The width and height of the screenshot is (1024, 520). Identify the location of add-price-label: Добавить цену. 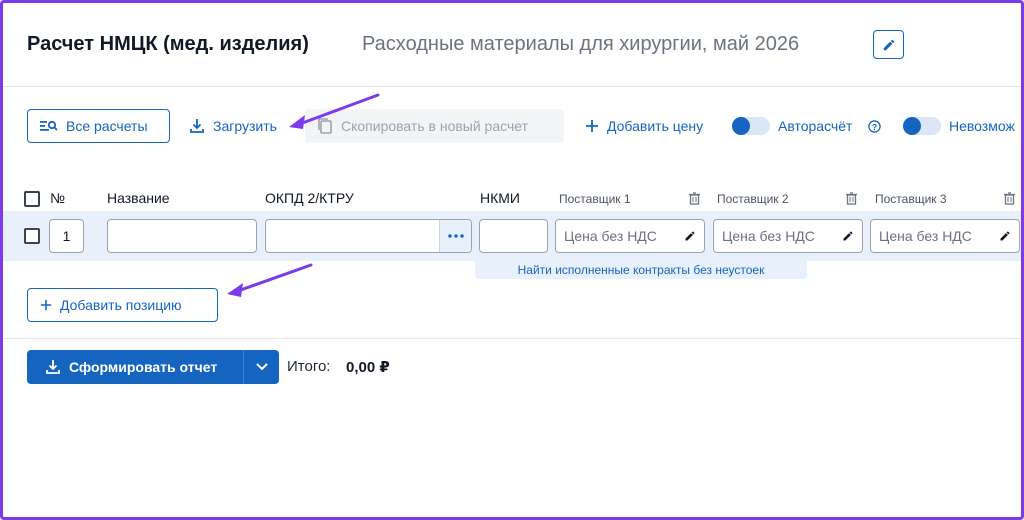
(655, 126).